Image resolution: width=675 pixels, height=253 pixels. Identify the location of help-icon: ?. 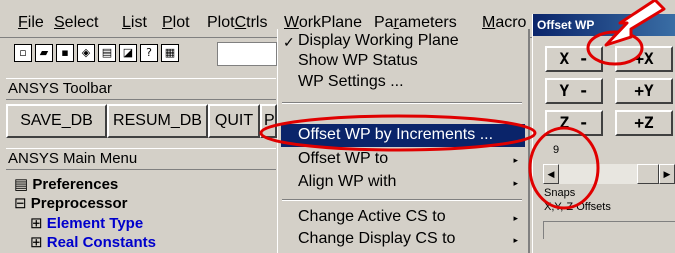
(149, 53).